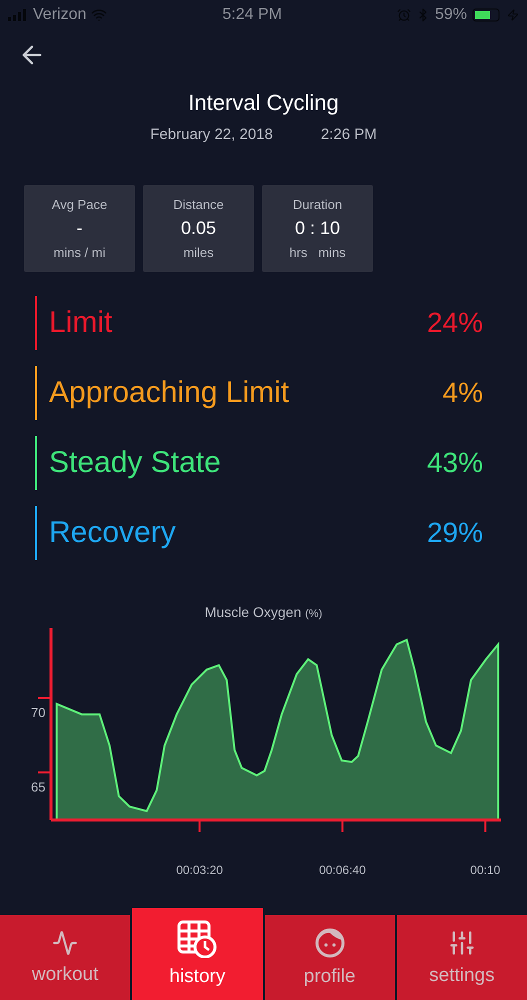 The height and width of the screenshot is (1000, 527). I want to click on stat-unit: miles, so click(198, 252).